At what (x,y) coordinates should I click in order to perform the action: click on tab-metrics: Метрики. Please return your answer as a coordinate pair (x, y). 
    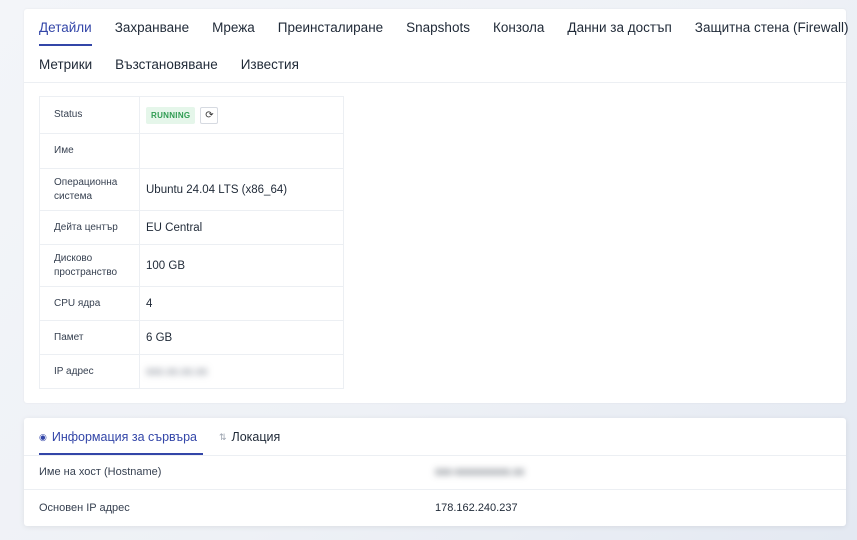
    Looking at the image, I should click on (65, 69).